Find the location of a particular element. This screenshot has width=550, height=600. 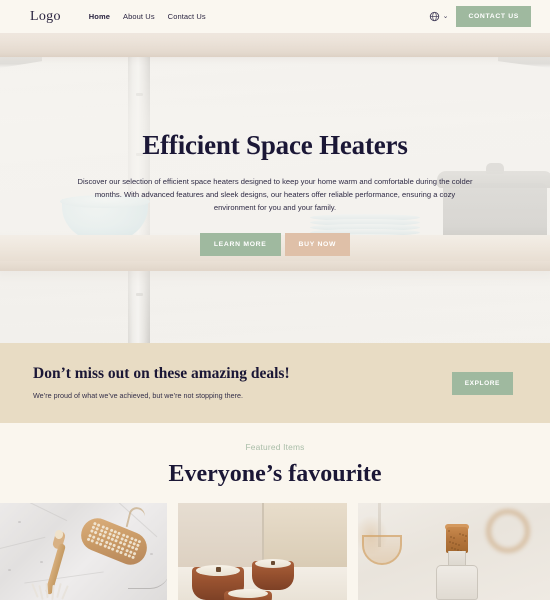

main-navigation: Home About Us Contact Us is located at coordinates (147, 16).